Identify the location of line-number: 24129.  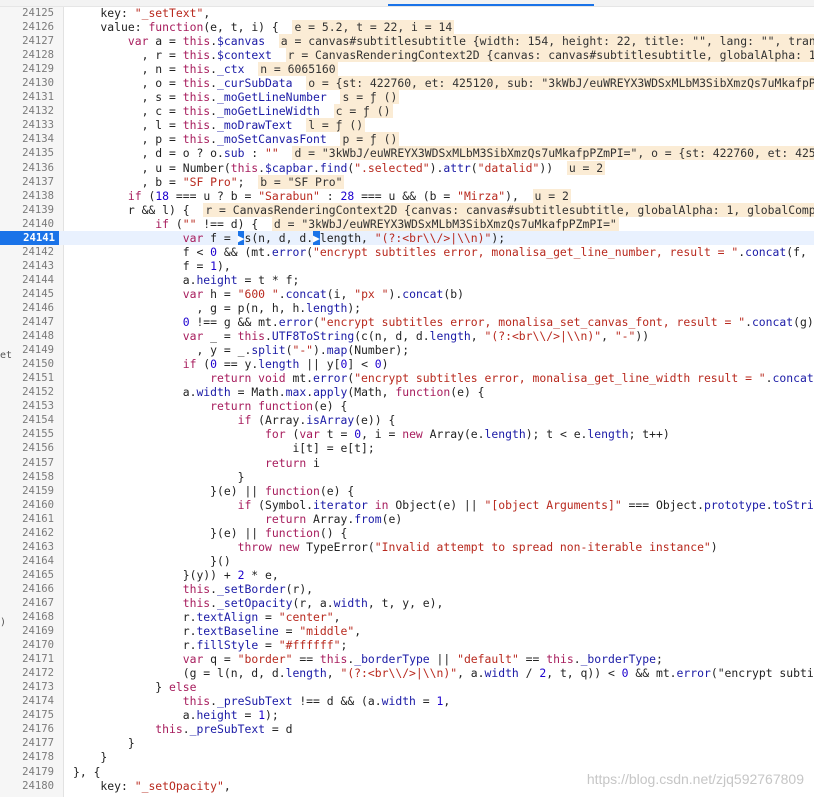
(27, 69).